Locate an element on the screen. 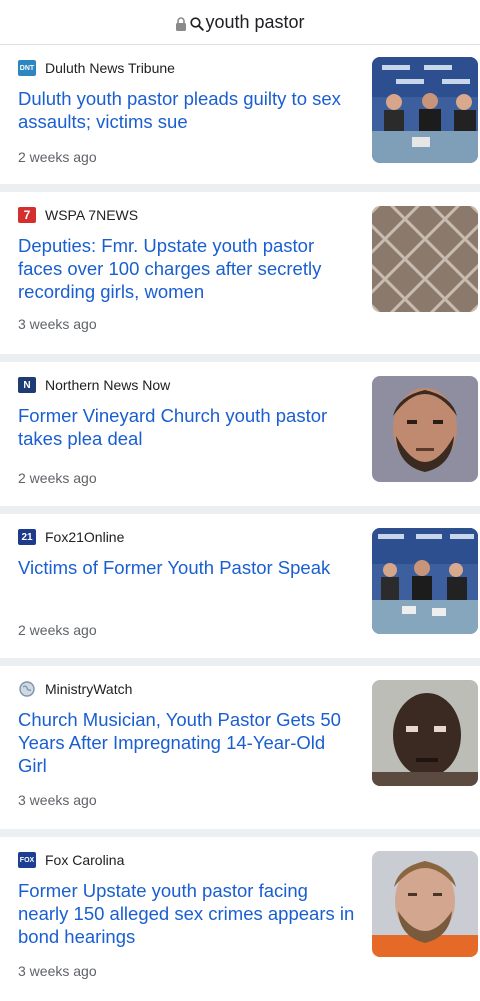 This screenshot has height=1001, width=480. lock-icon is located at coordinates (181, 23).